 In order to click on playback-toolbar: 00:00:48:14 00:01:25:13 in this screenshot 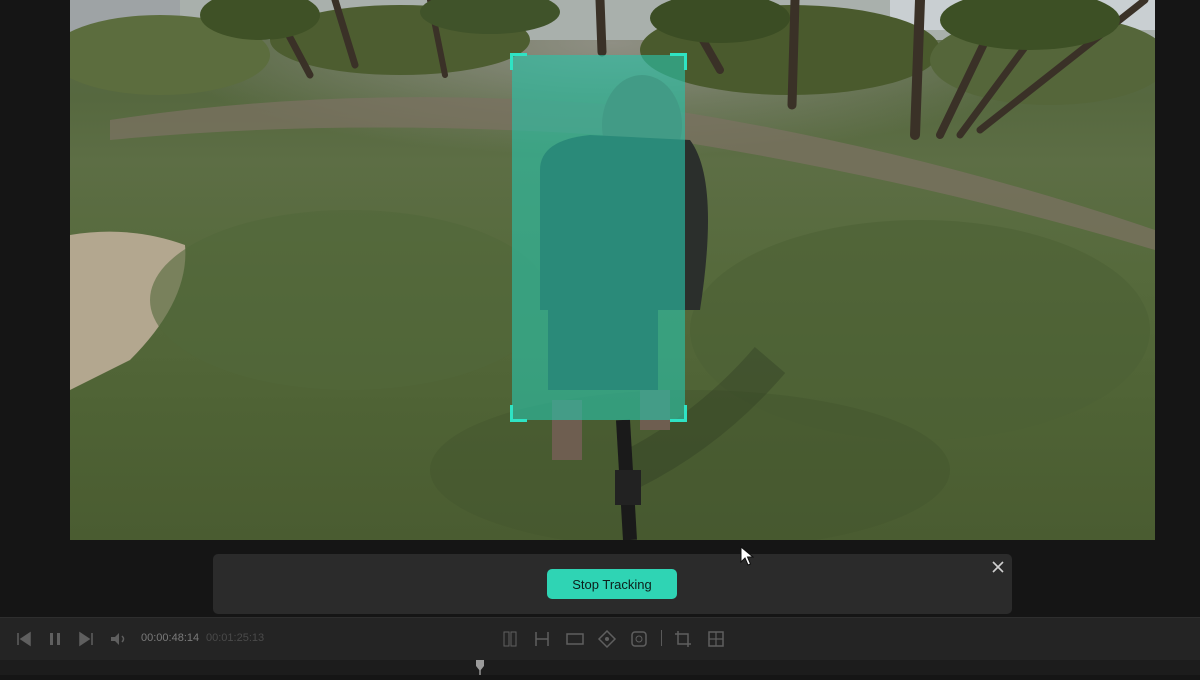, I will do `click(600, 638)`.